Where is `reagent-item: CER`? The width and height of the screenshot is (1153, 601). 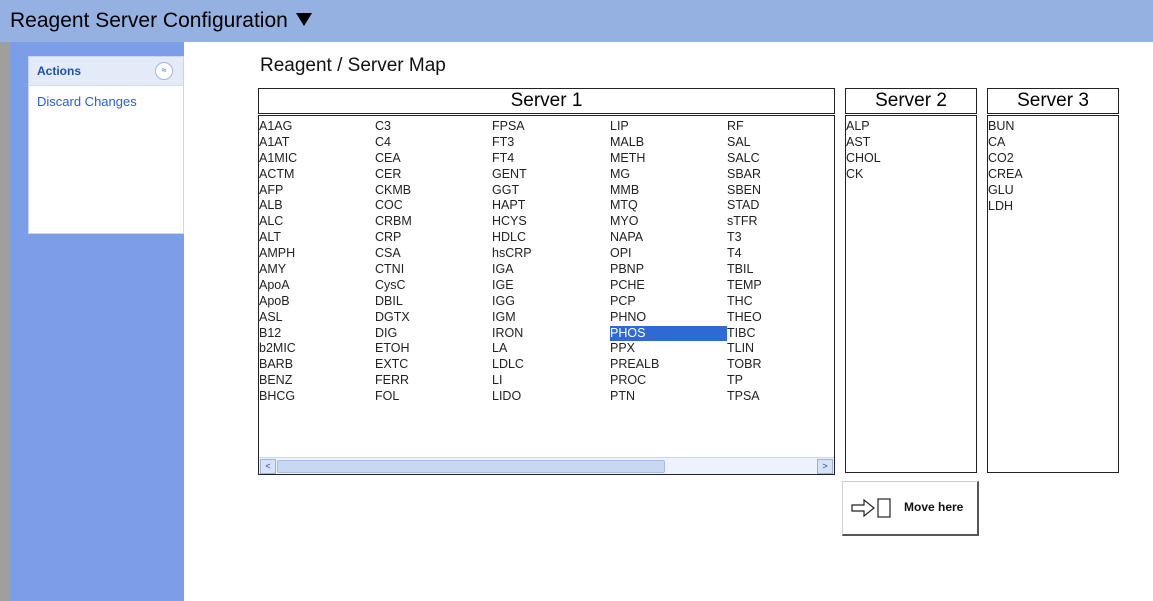
reagent-item: CER is located at coordinates (433, 175).